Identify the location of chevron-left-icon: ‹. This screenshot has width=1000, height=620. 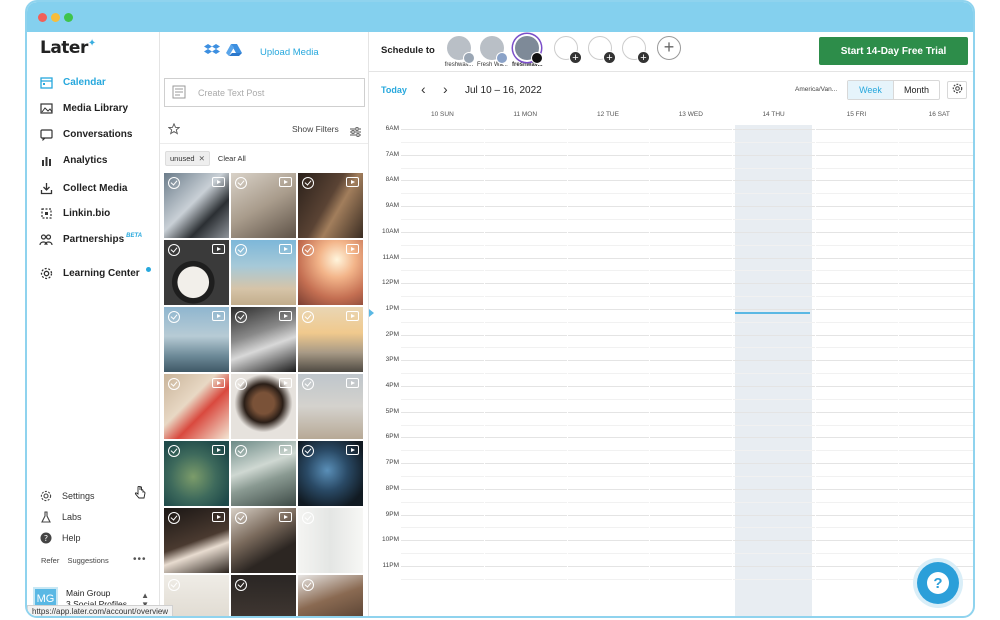
(423, 89).